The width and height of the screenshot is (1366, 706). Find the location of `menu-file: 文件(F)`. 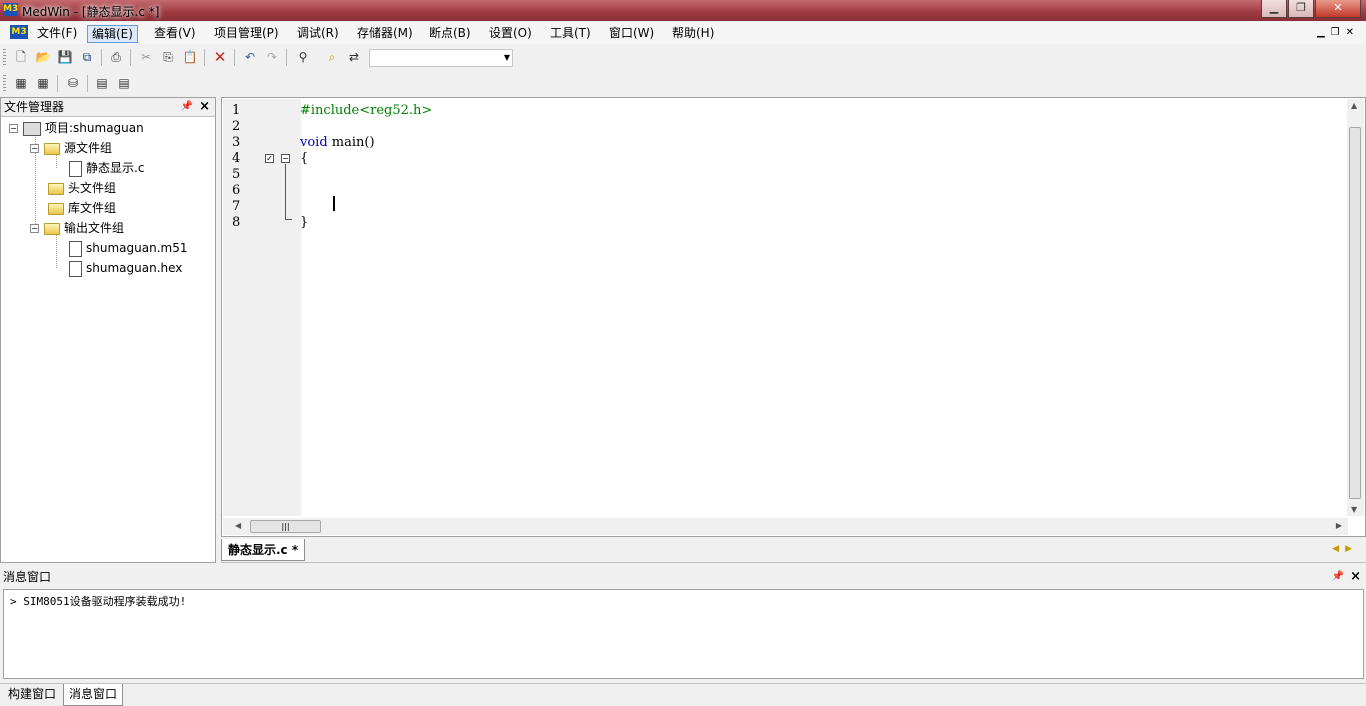

menu-file: 文件(F) is located at coordinates (57, 34).